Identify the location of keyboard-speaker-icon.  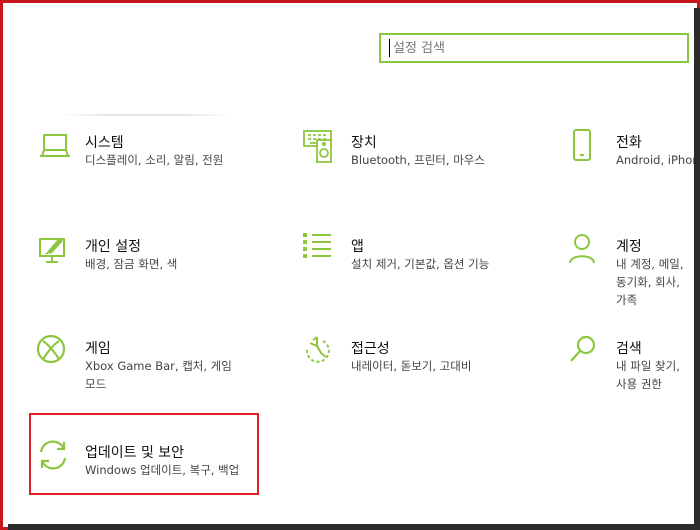
(321, 147).